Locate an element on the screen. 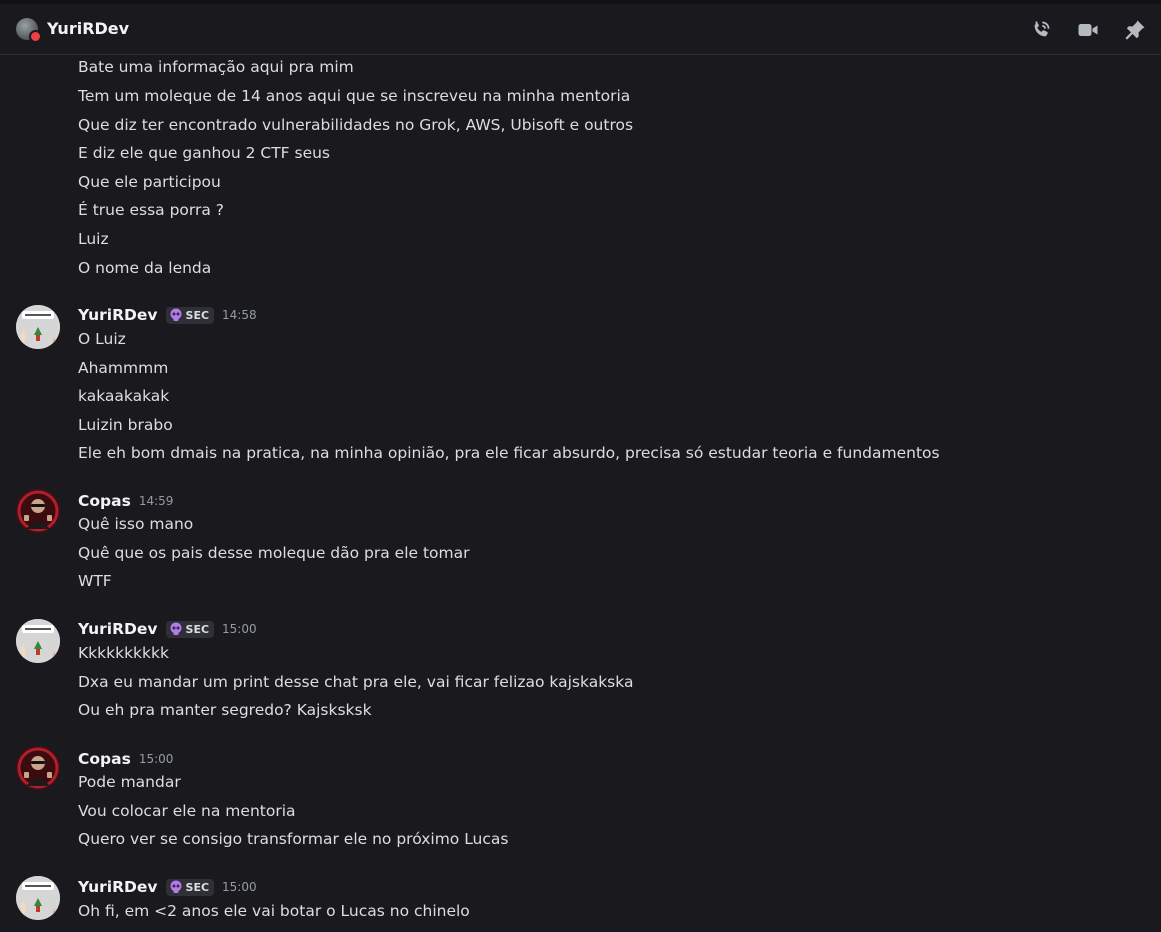 Image resolution: width=1161 pixels, height=932 pixels. header-avatar is located at coordinates (29, 30).